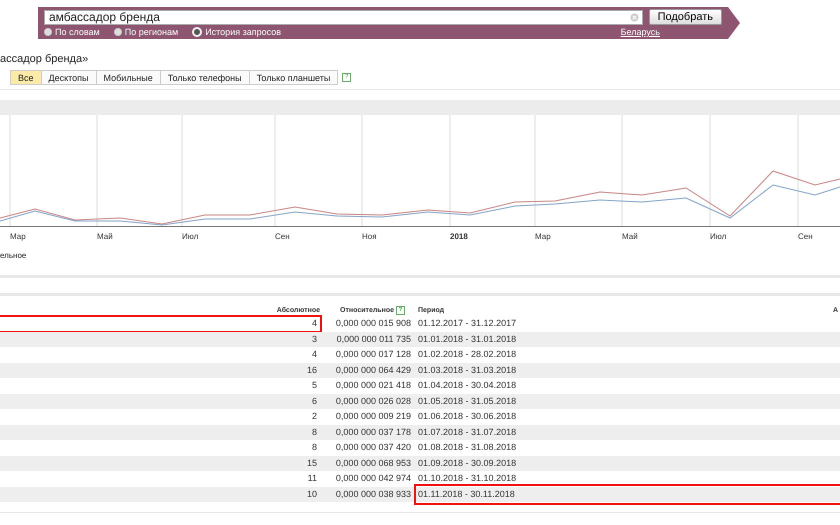 Image resolution: width=840 pixels, height=525 pixels. I want to click on axis-label: Ноя, so click(369, 236).